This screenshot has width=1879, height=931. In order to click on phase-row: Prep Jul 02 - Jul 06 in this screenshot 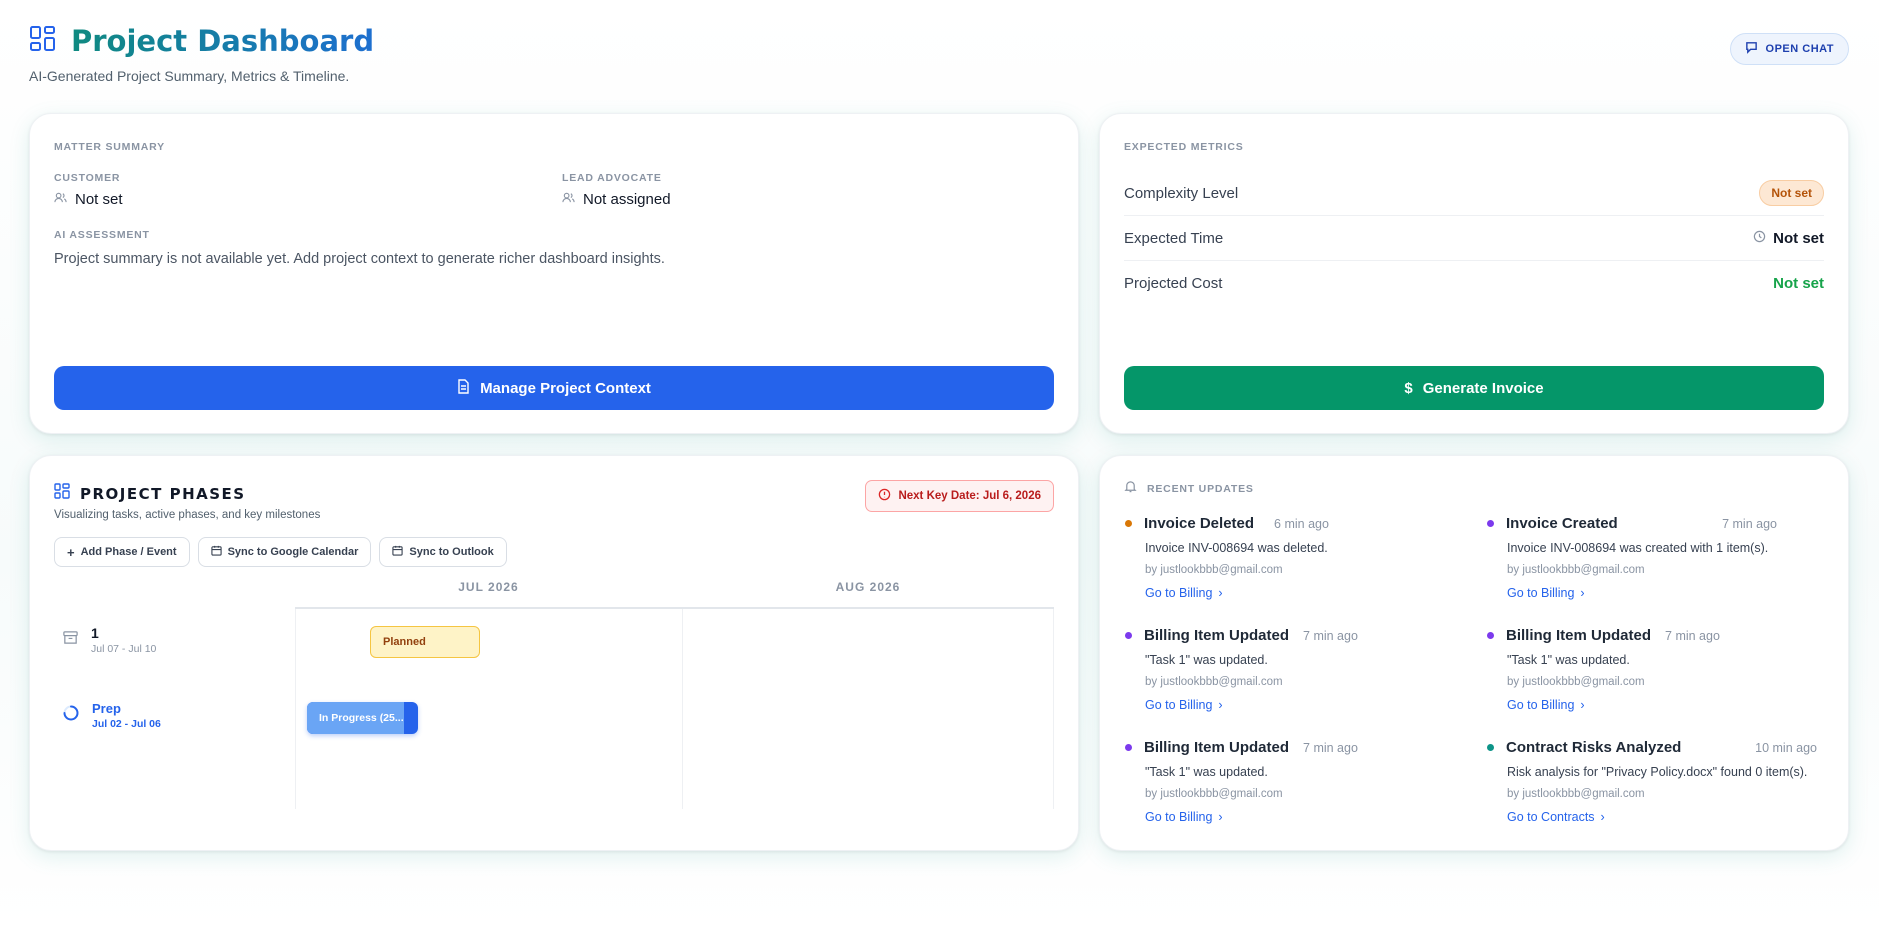, I will do `click(107, 715)`.